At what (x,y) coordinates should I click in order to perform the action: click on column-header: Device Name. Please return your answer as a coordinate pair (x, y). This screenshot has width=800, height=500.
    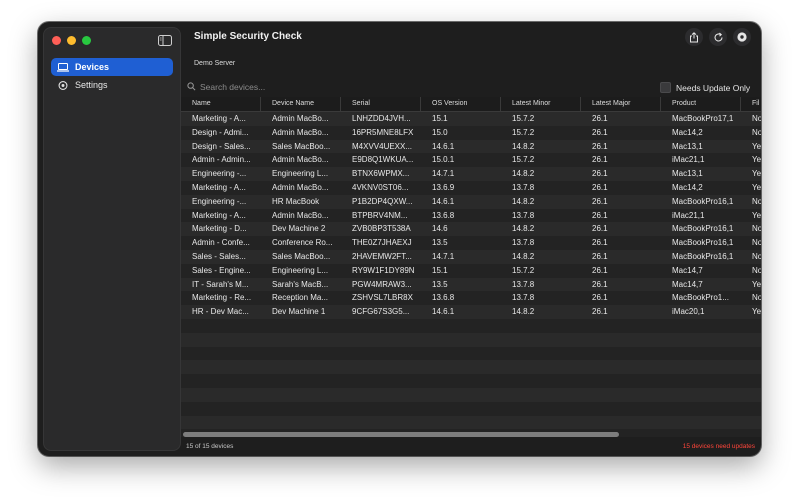
    Looking at the image, I should click on (301, 104).